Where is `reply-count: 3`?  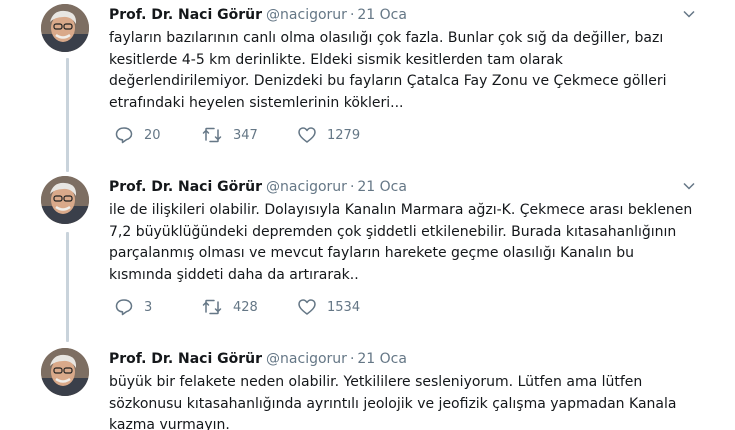 reply-count: 3 is located at coordinates (148, 307).